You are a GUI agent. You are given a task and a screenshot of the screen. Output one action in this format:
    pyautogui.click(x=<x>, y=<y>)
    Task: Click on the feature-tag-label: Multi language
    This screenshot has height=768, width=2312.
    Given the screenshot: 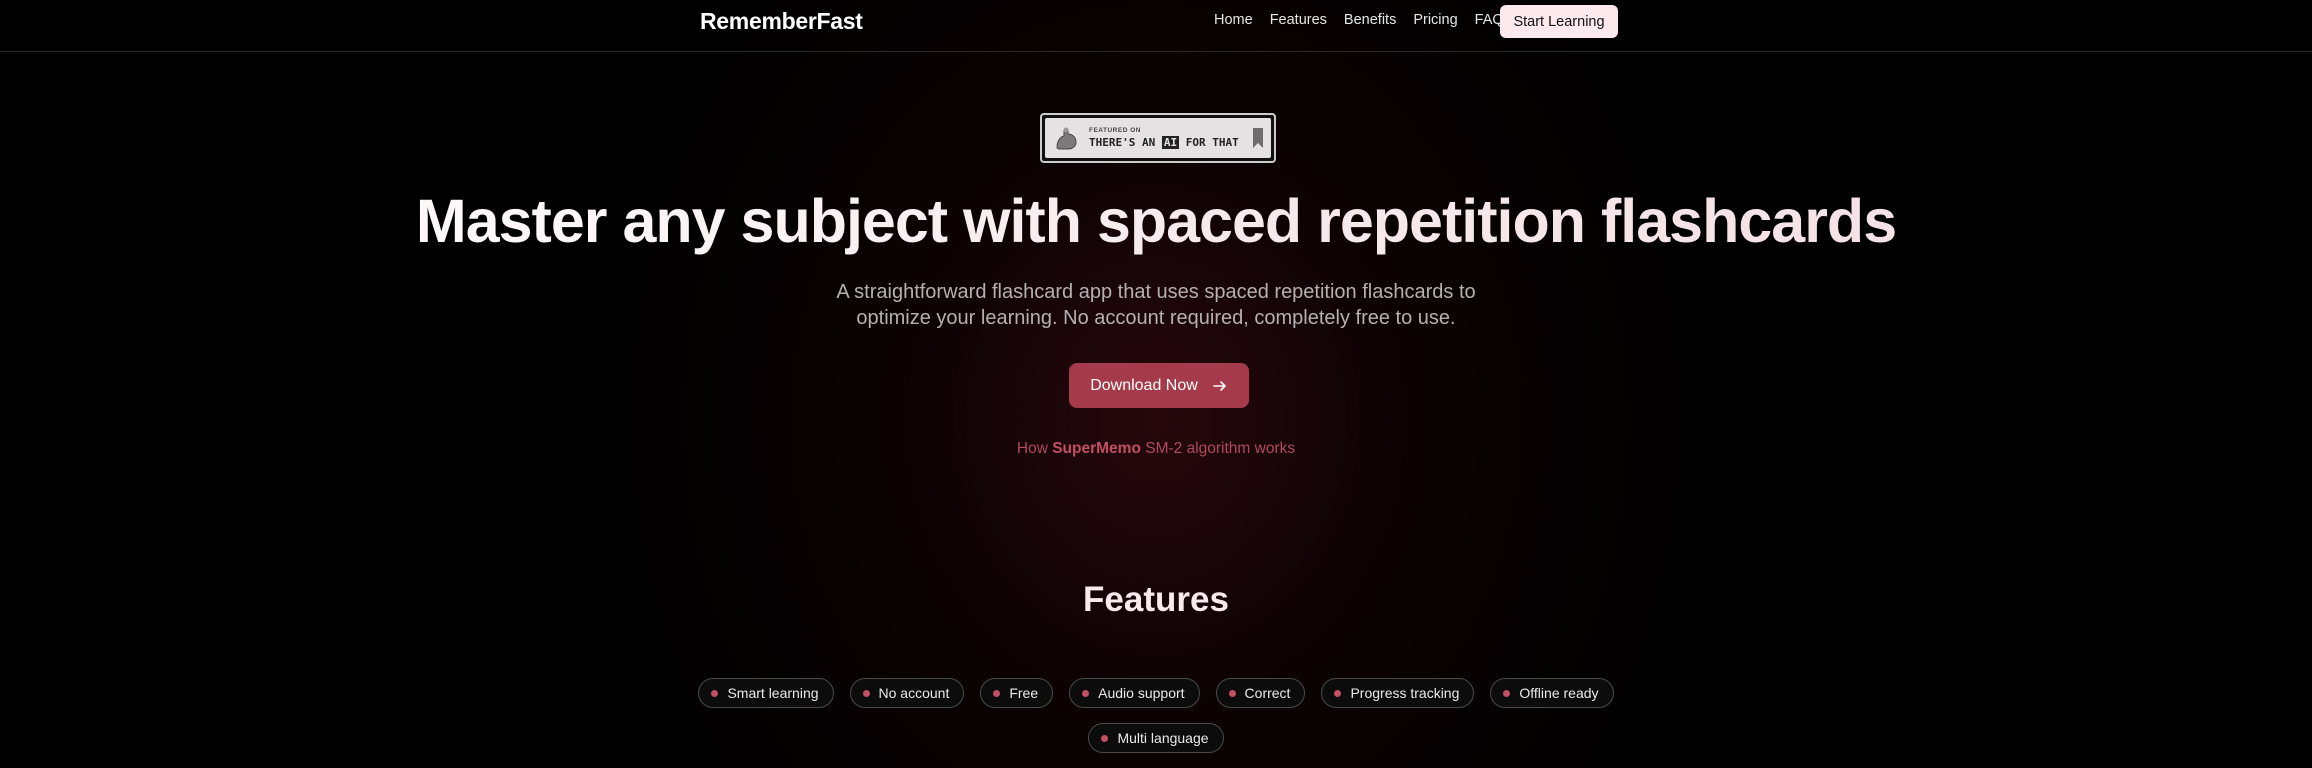 What is the action you would take?
    pyautogui.click(x=1163, y=738)
    